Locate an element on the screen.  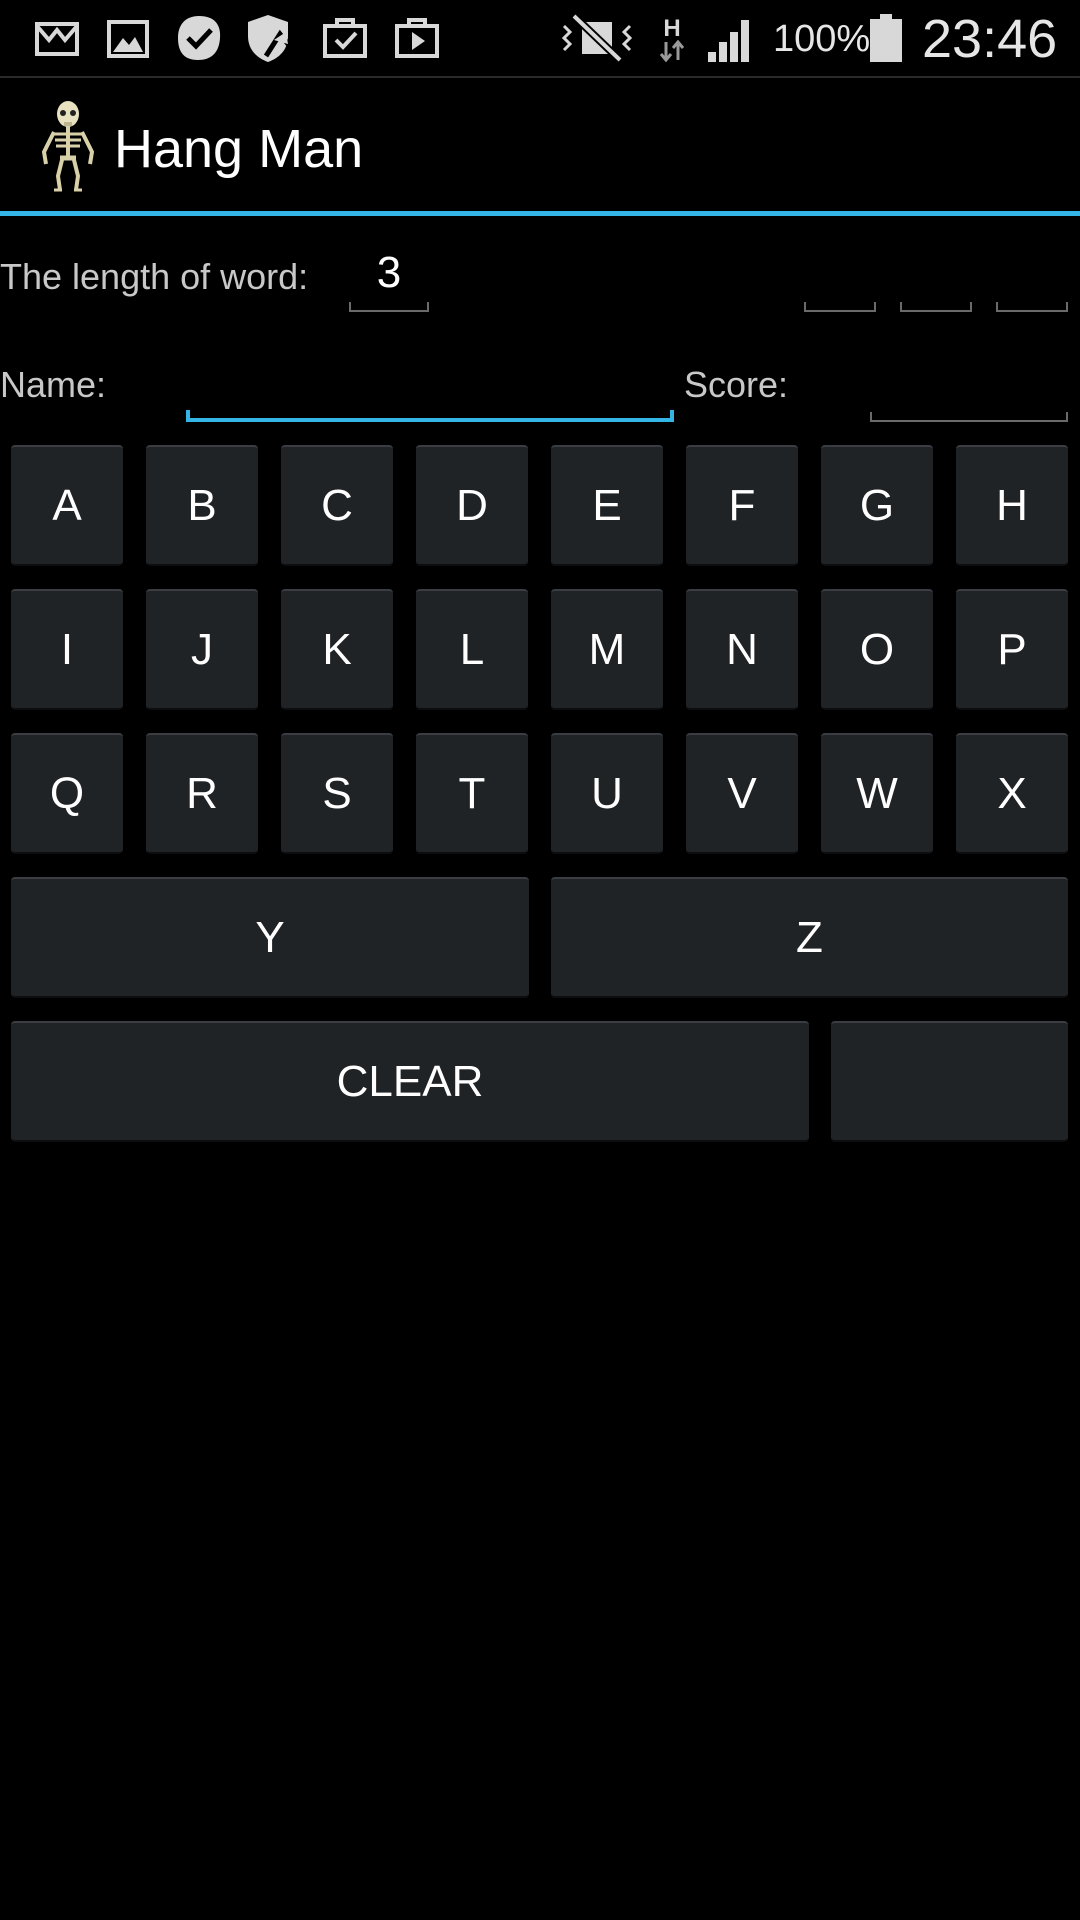
key-c: C is located at coordinates (337, 505).